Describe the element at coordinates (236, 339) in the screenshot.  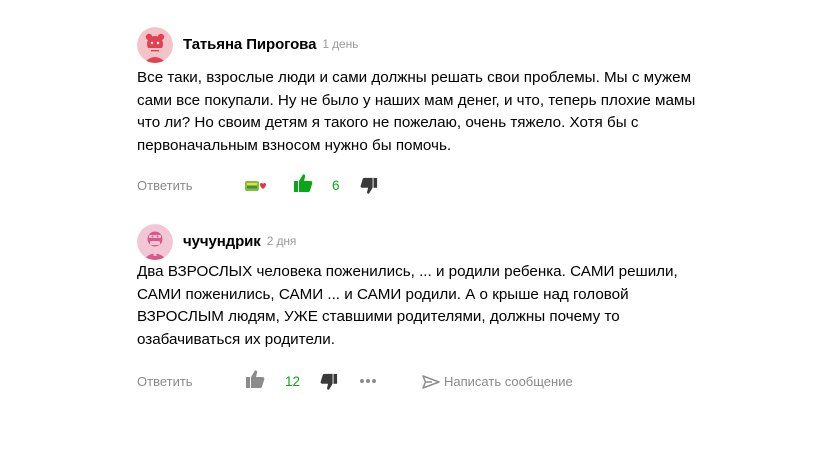
I see `comment-text-line: озабачиваться их родители.` at that location.